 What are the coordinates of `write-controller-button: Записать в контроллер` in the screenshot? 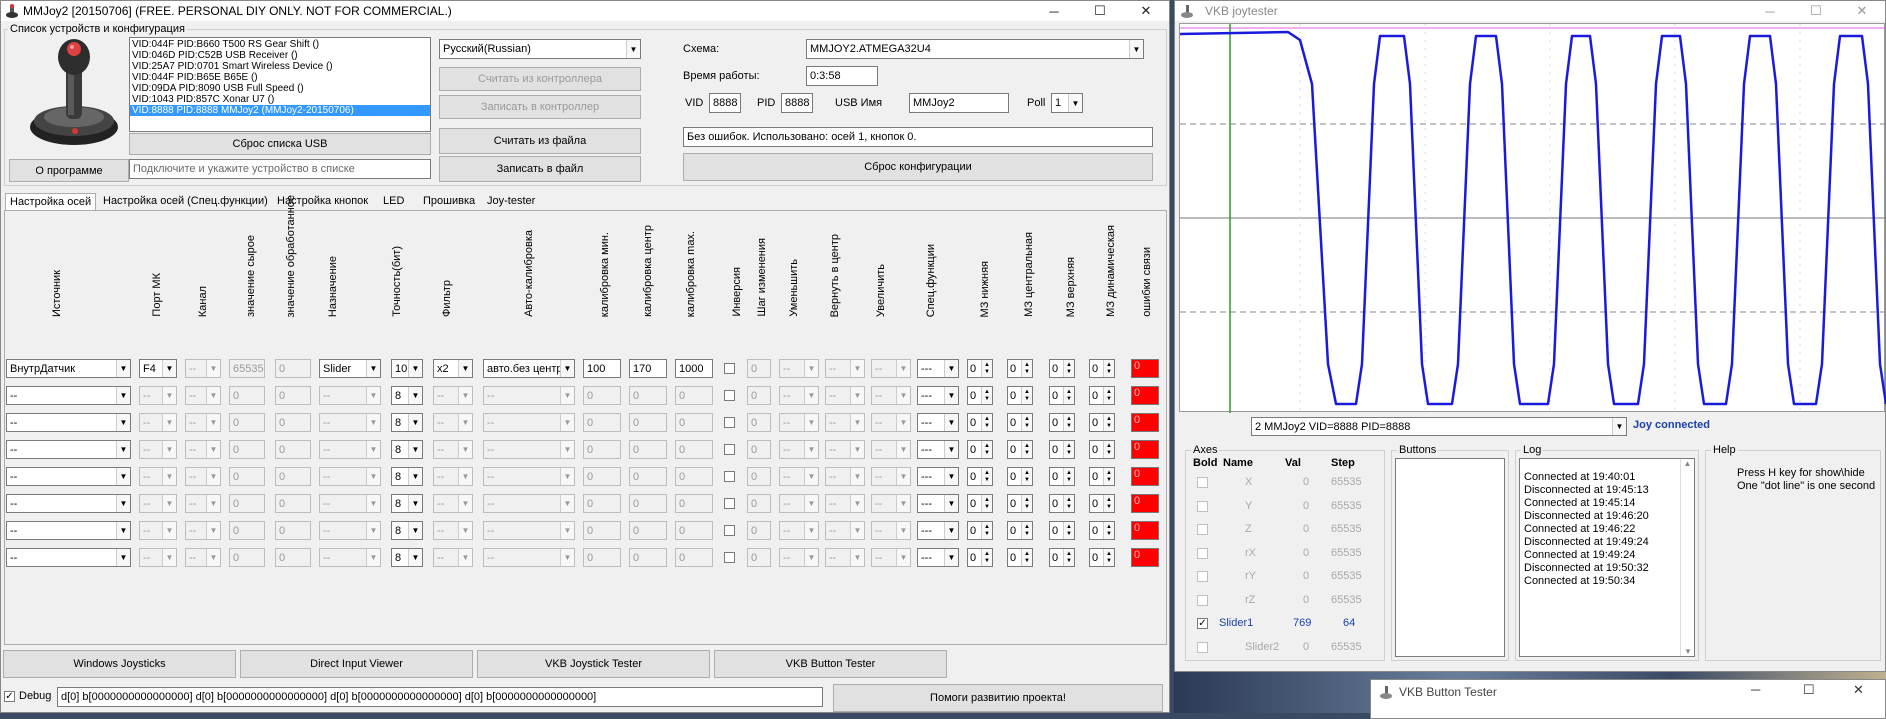 It's located at (540, 107).